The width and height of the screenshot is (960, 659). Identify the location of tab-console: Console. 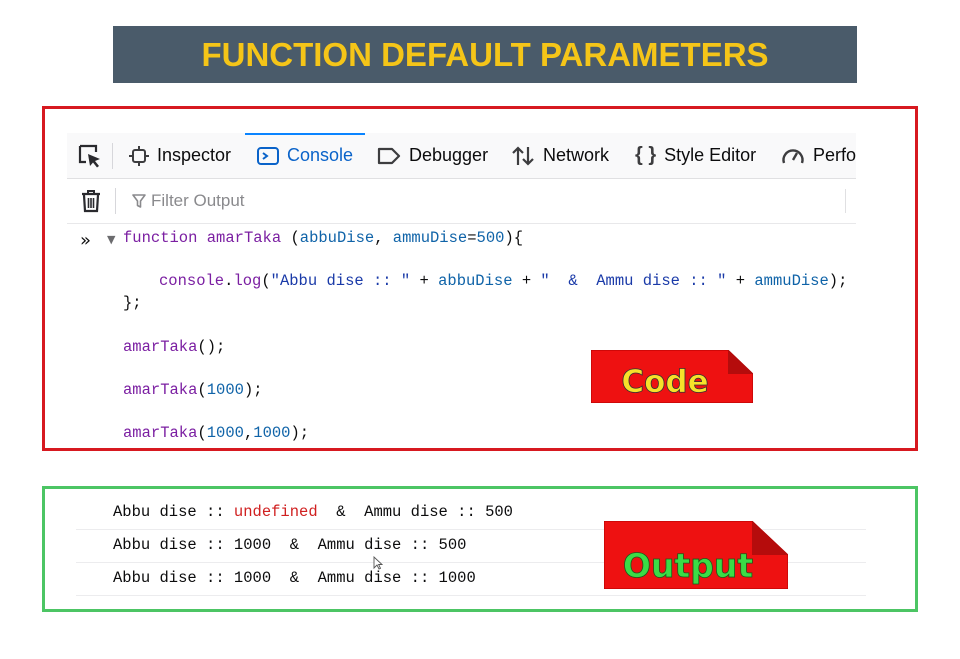
(305, 155).